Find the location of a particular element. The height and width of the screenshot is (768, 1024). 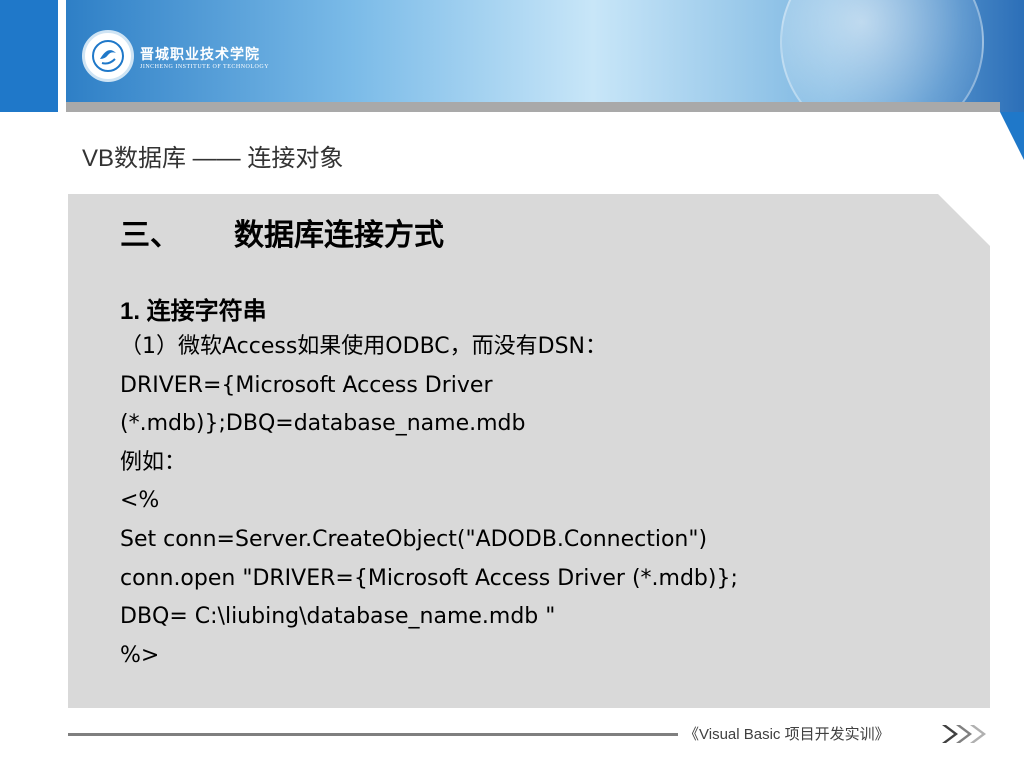

banner-left-strip is located at coordinates (29, 56).